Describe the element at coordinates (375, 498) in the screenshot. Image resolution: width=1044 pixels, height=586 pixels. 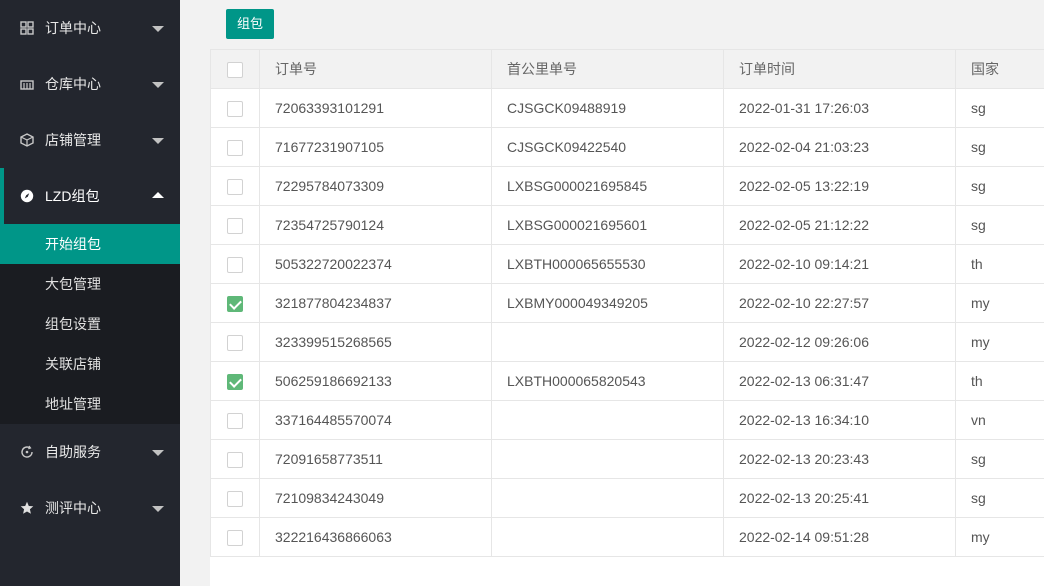
I see `order-number-cell: 72109834243049` at that location.